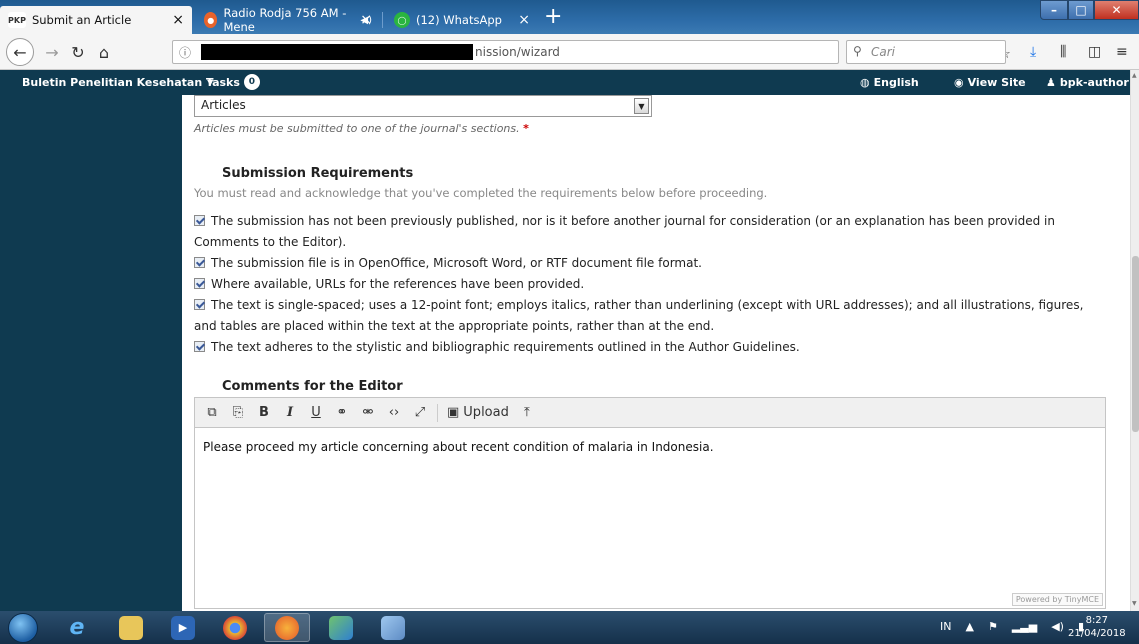 The width and height of the screenshot is (1139, 644). Describe the element at coordinates (91, 353) in the screenshot. I see `sidebar` at that location.